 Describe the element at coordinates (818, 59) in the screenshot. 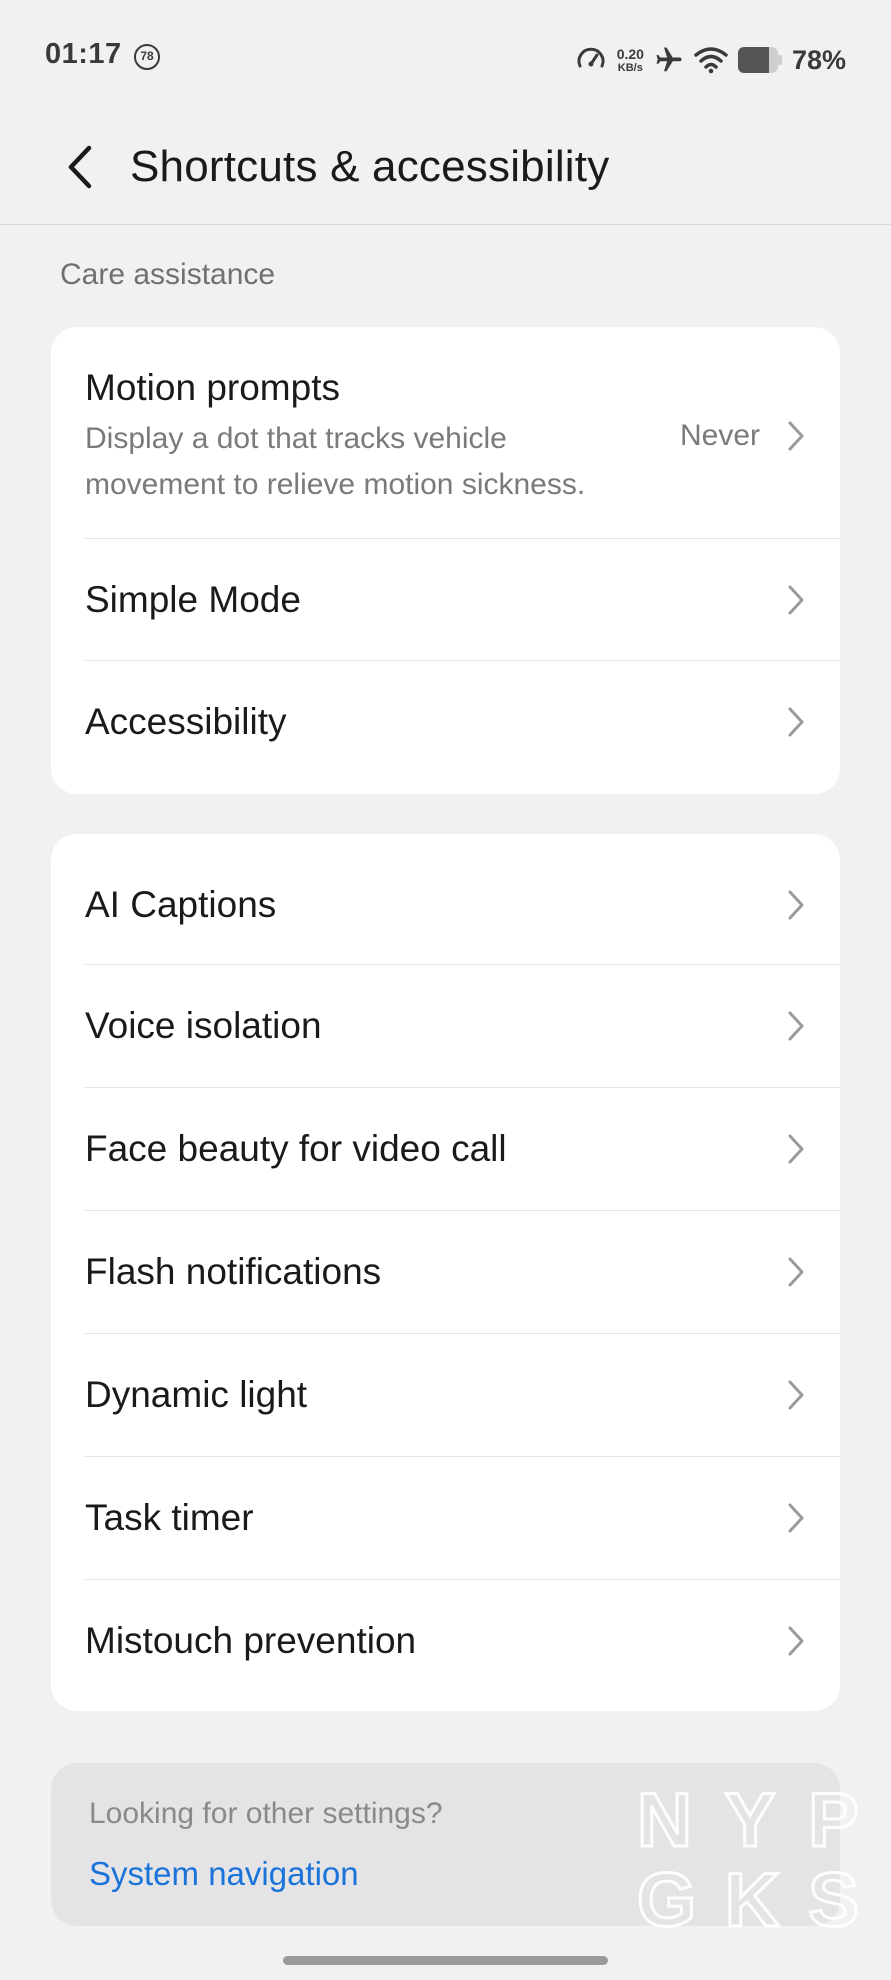

I see `battery-percent: 78%` at that location.